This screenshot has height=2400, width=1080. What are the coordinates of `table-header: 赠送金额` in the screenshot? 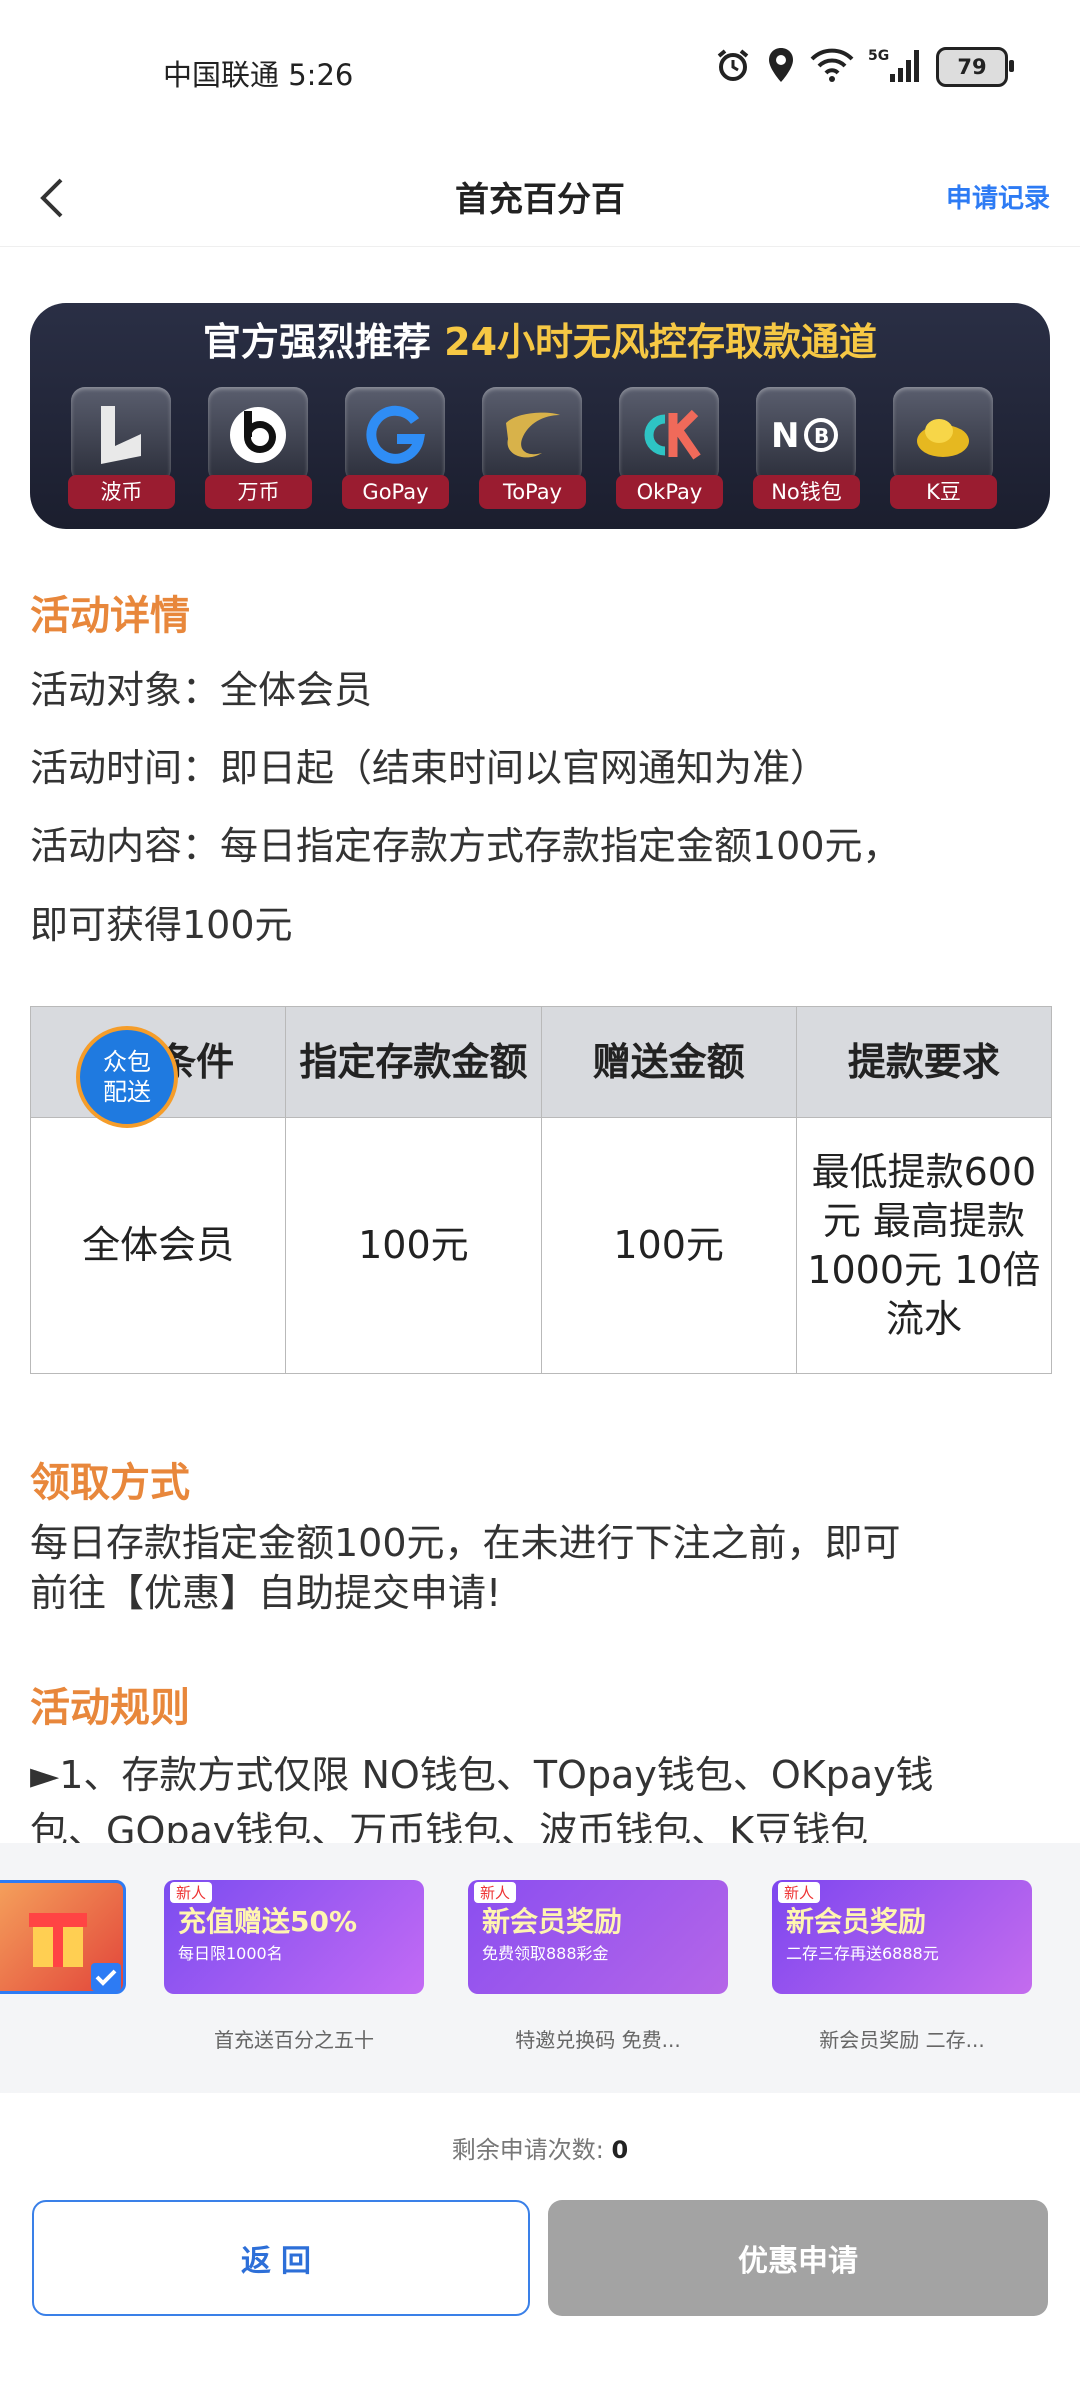 It's located at (668, 1062).